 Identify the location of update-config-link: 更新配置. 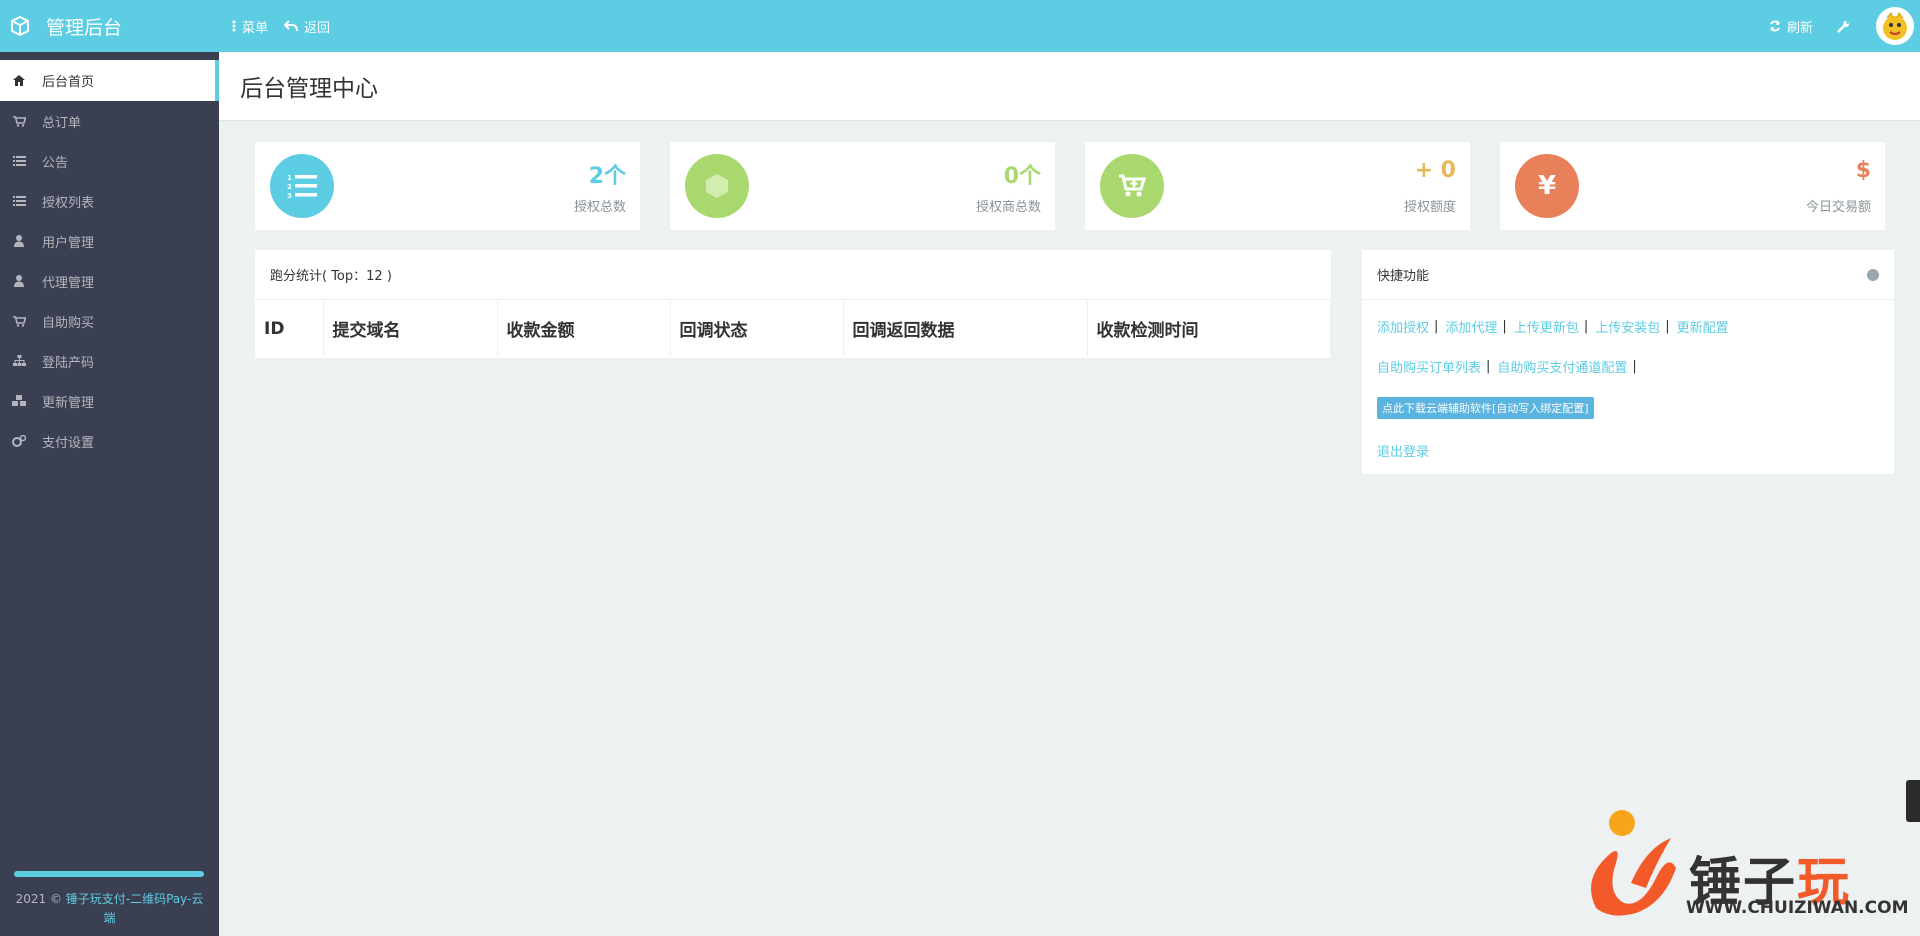
(1703, 326).